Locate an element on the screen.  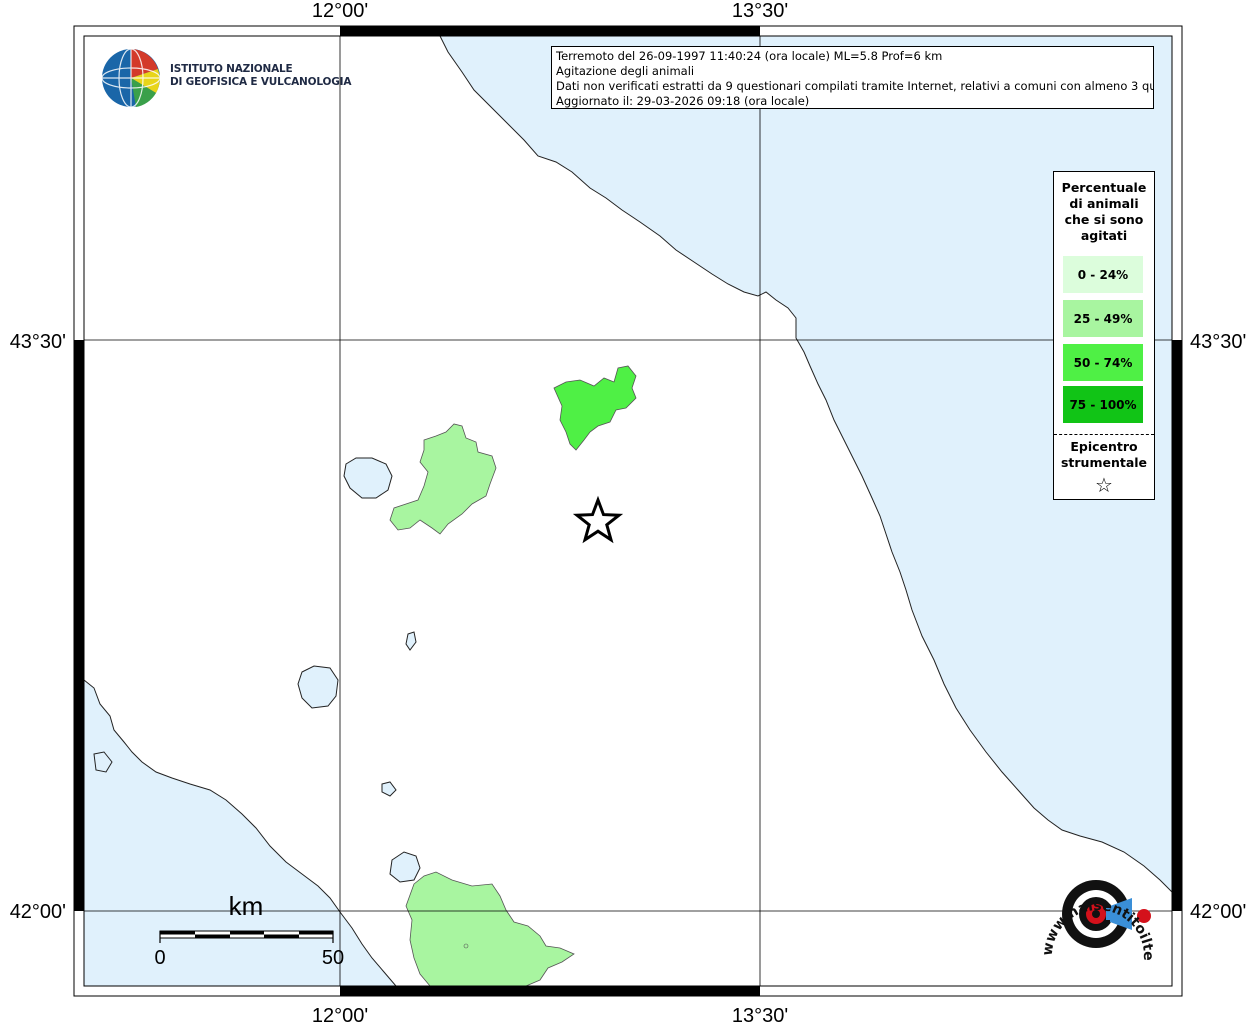
legend-separator is located at coordinates (1104, 434).